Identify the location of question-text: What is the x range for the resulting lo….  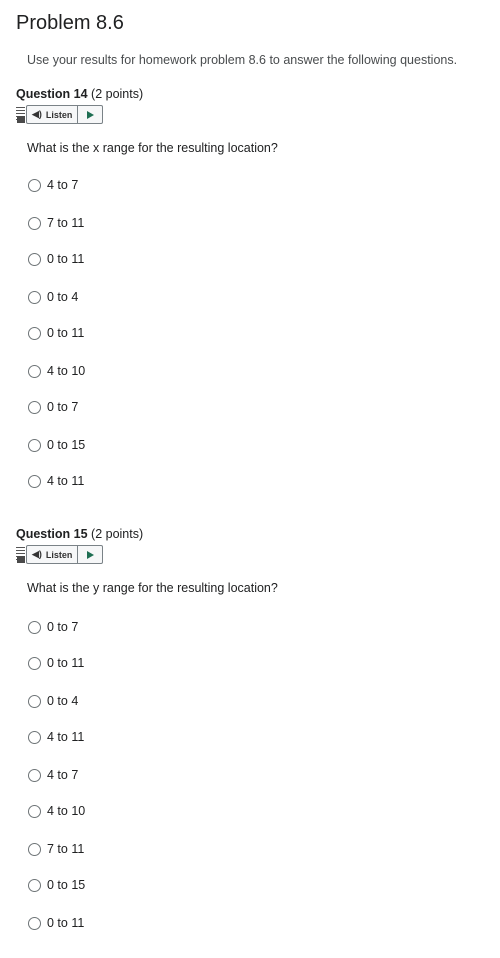
(152, 148).